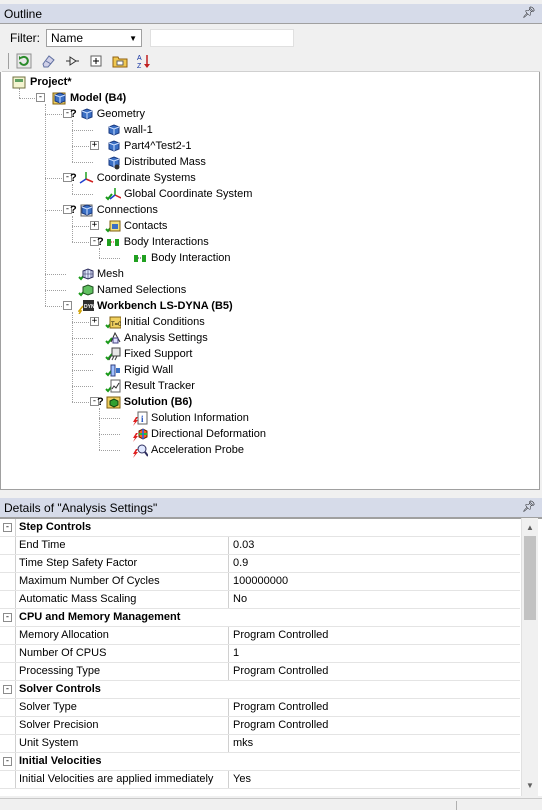  What do you see at coordinates (148, 354) in the screenshot?
I see `tree-item-fixed-support: Fixed Support` at bounding box center [148, 354].